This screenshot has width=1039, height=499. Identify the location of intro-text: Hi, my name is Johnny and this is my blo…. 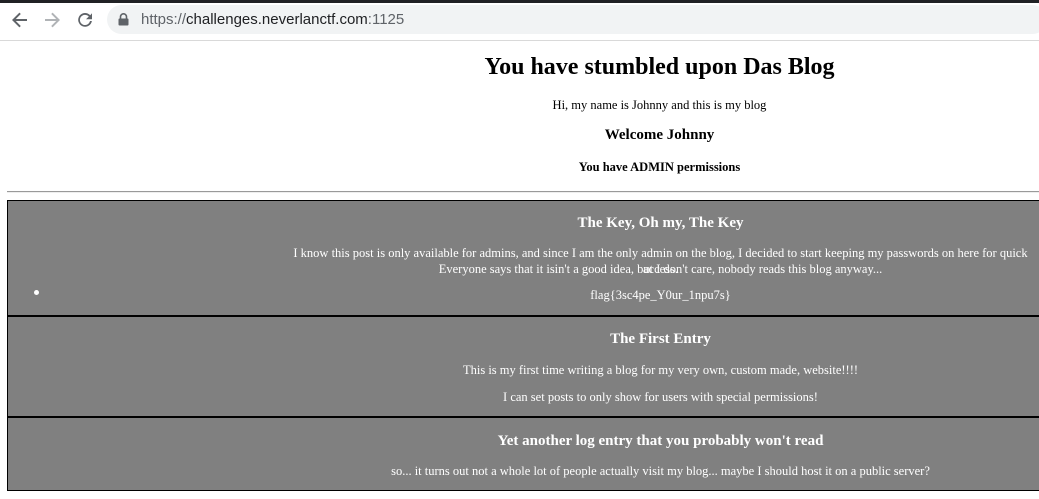
(659, 105).